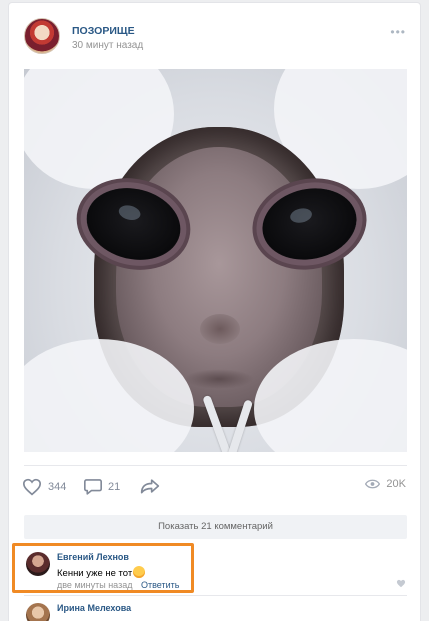  What do you see at coordinates (150, 486) in the screenshot?
I see `share-arrow-icon` at bounding box center [150, 486].